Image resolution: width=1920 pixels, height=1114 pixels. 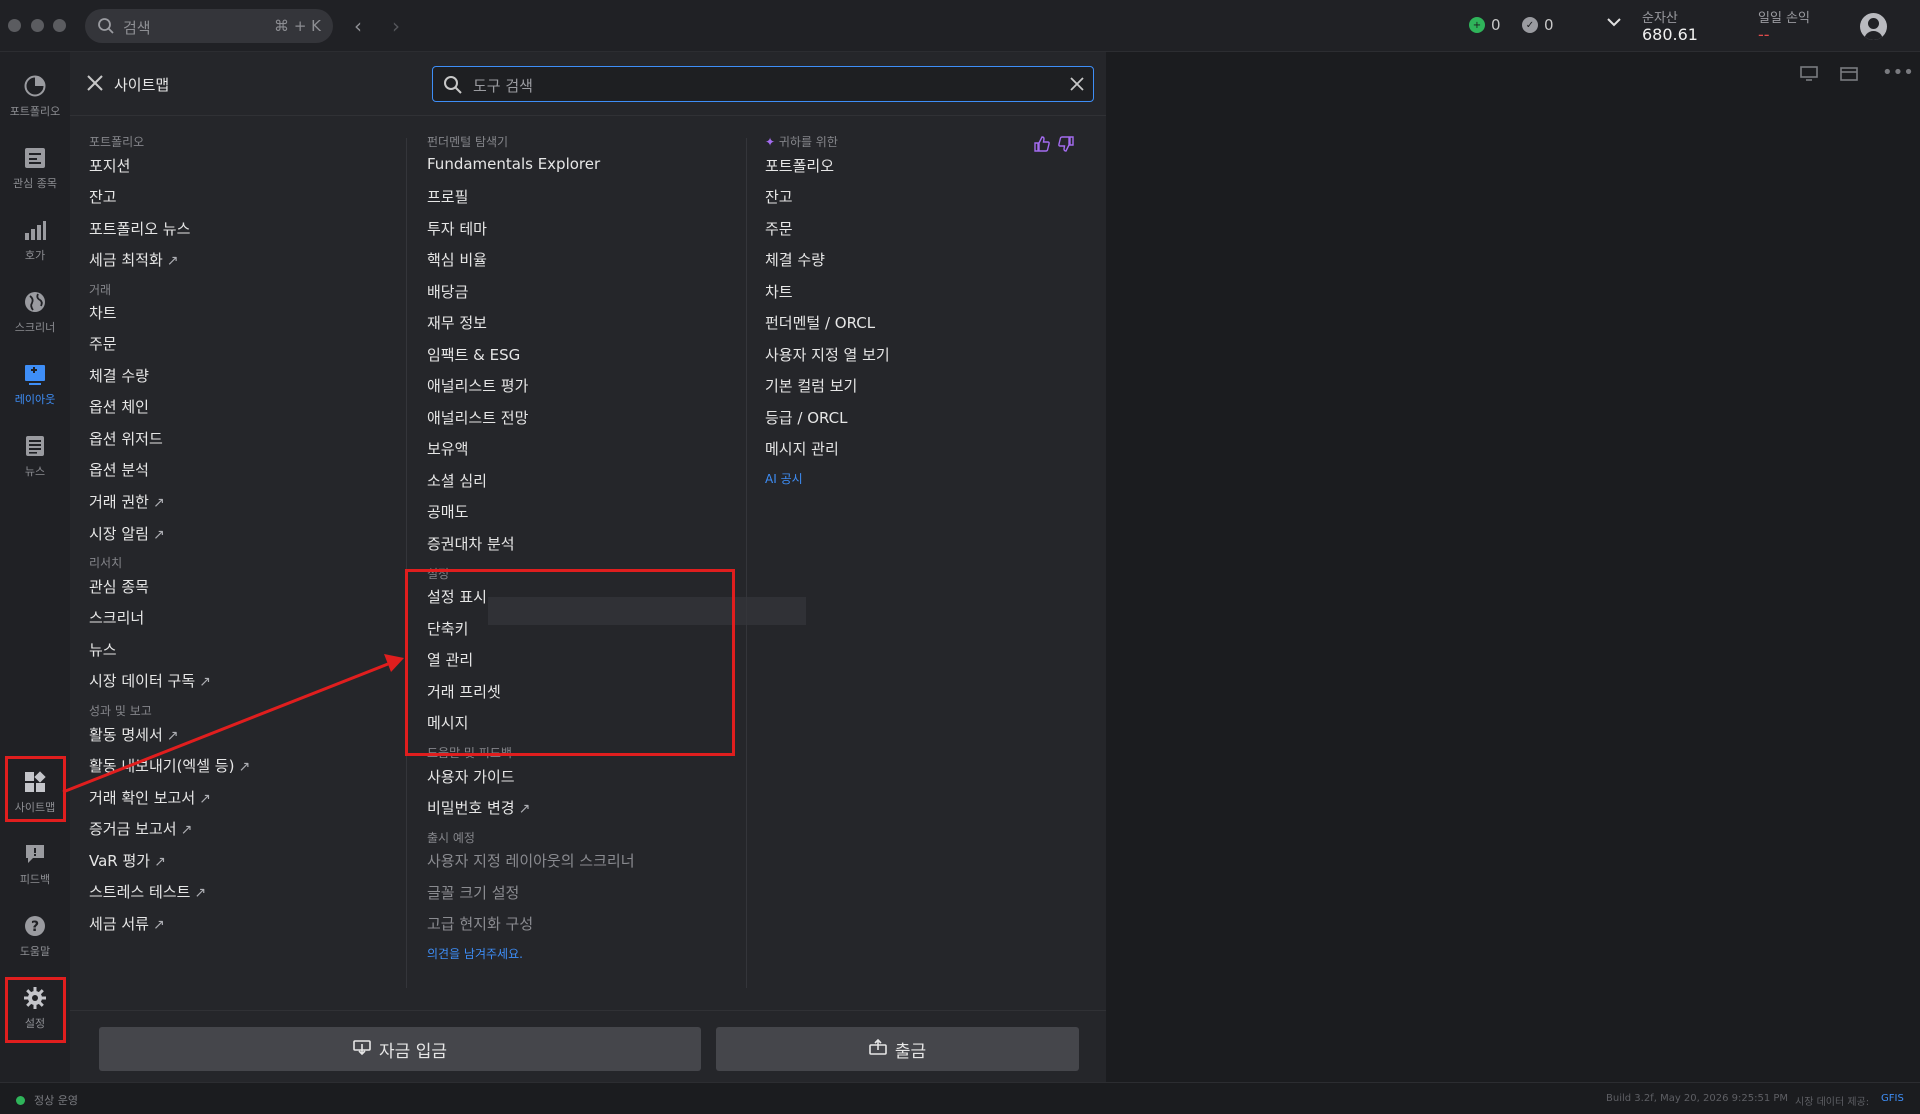 I want to click on link-user-guide: 사용자 가이드, so click(x=471, y=776).